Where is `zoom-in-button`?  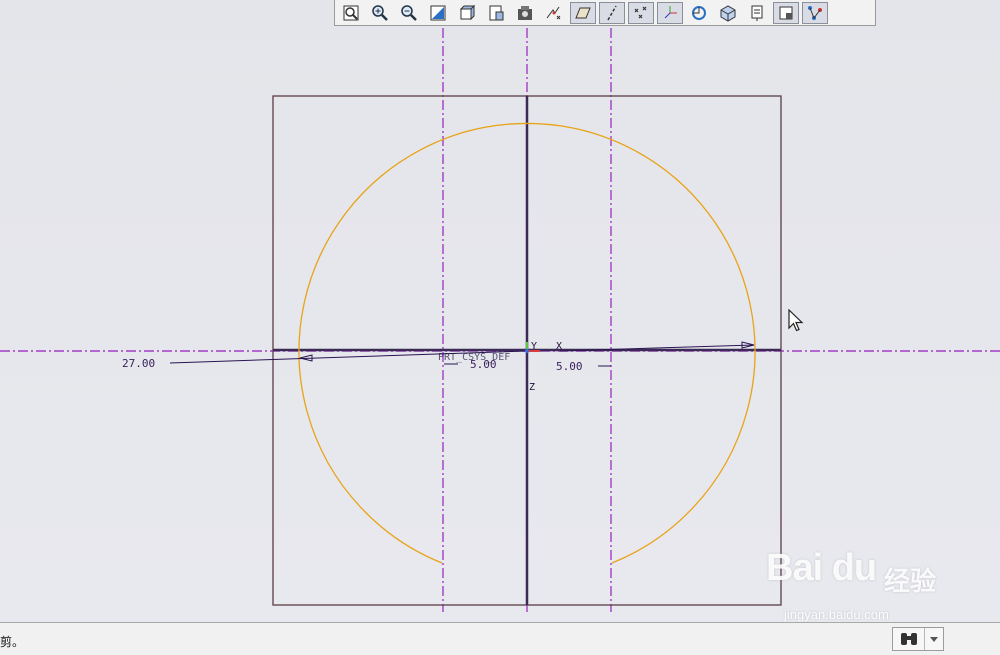
zoom-in-button is located at coordinates (380, 13).